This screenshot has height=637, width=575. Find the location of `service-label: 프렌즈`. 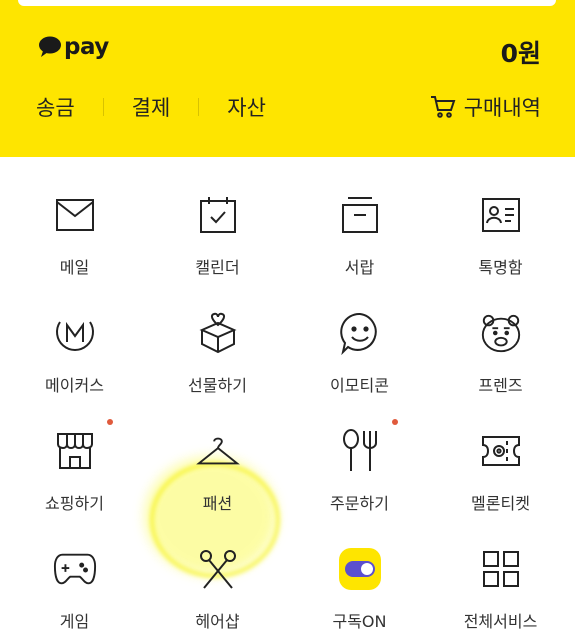

service-label: 프렌즈 is located at coordinates (500, 385).